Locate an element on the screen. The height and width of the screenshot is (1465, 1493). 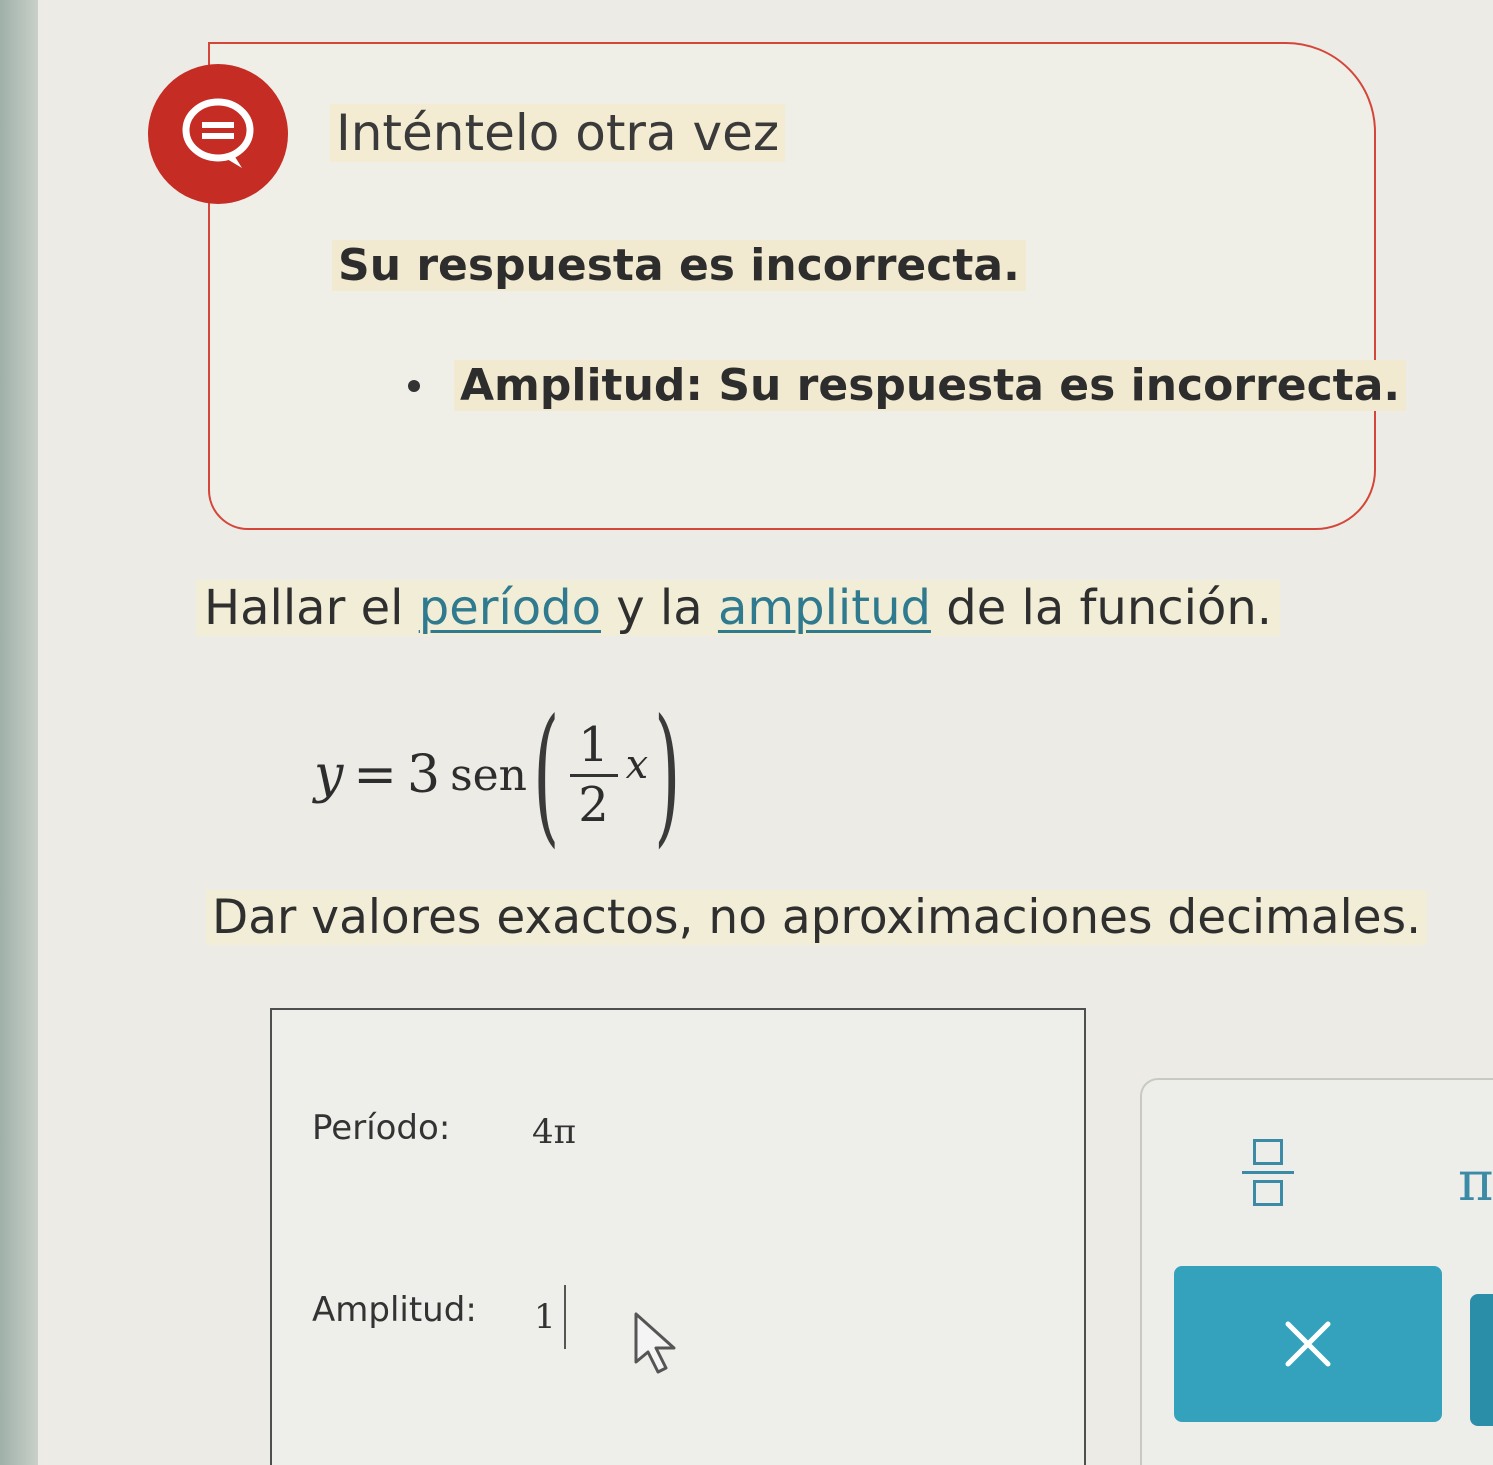
term-link-period: período is located at coordinates (510, 608).